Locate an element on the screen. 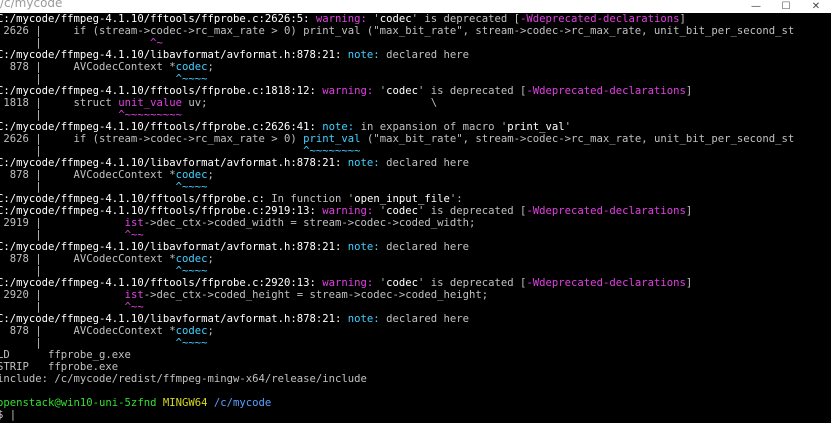 Image resolution: width=831 pixels, height=423 pixels. terminal-text-segment: ^~~~~~~~~~ is located at coordinates (150, 115).